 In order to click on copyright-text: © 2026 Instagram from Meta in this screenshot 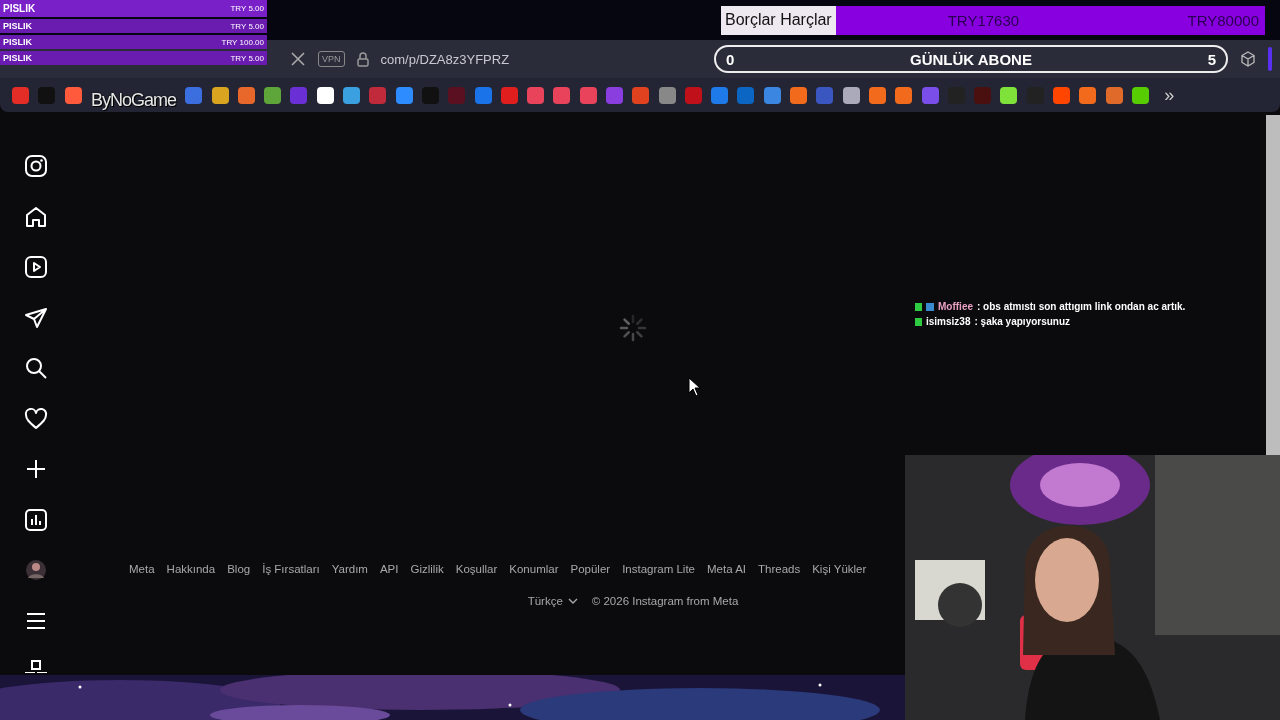, I will do `click(665, 601)`.